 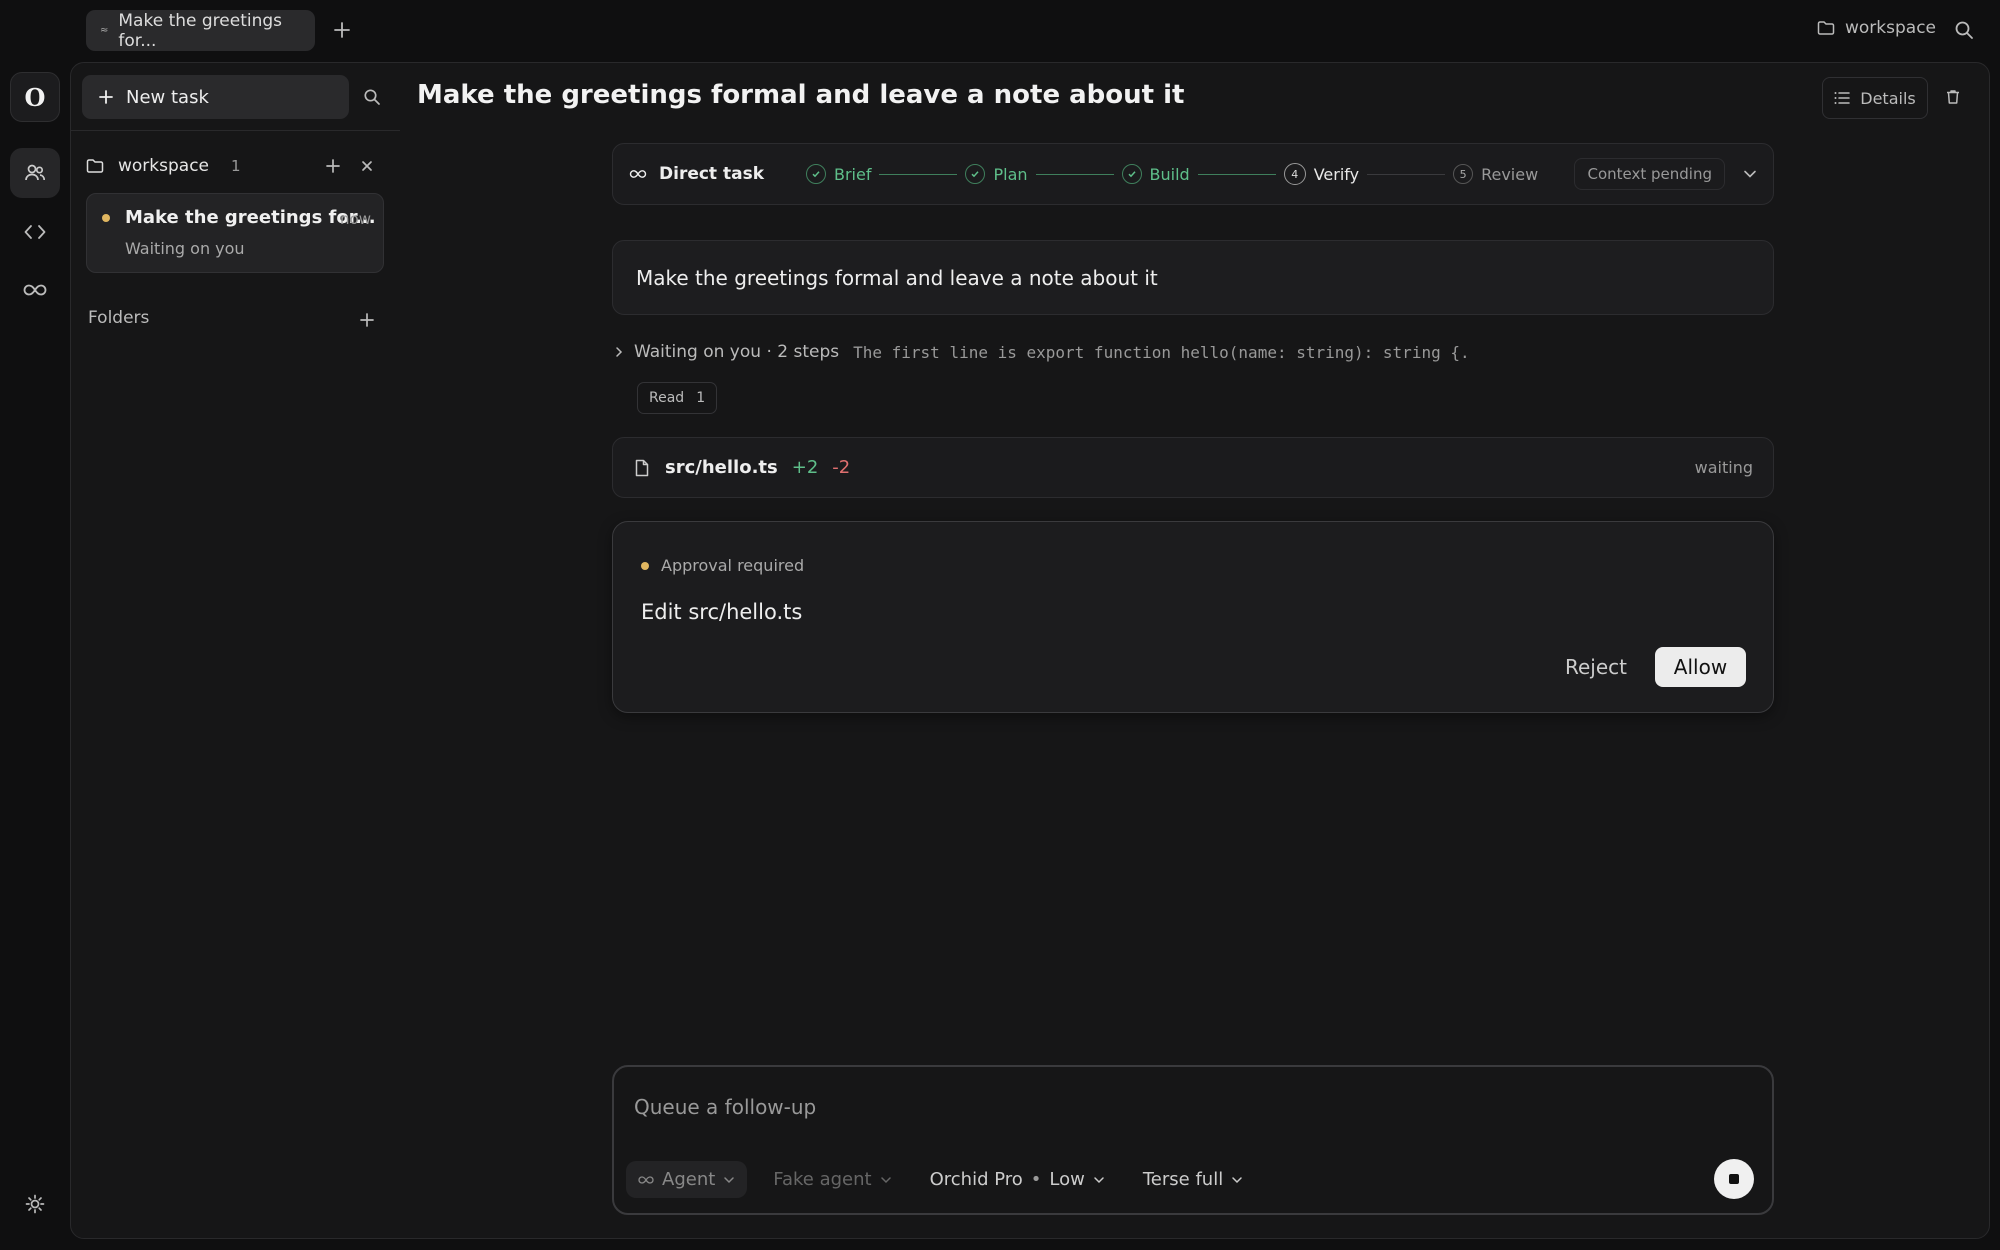 I want to click on trash-icon, so click(x=1953, y=97).